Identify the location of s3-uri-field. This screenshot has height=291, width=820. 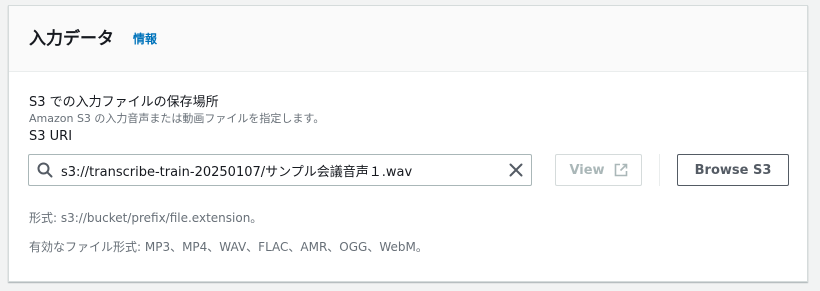
(280, 170).